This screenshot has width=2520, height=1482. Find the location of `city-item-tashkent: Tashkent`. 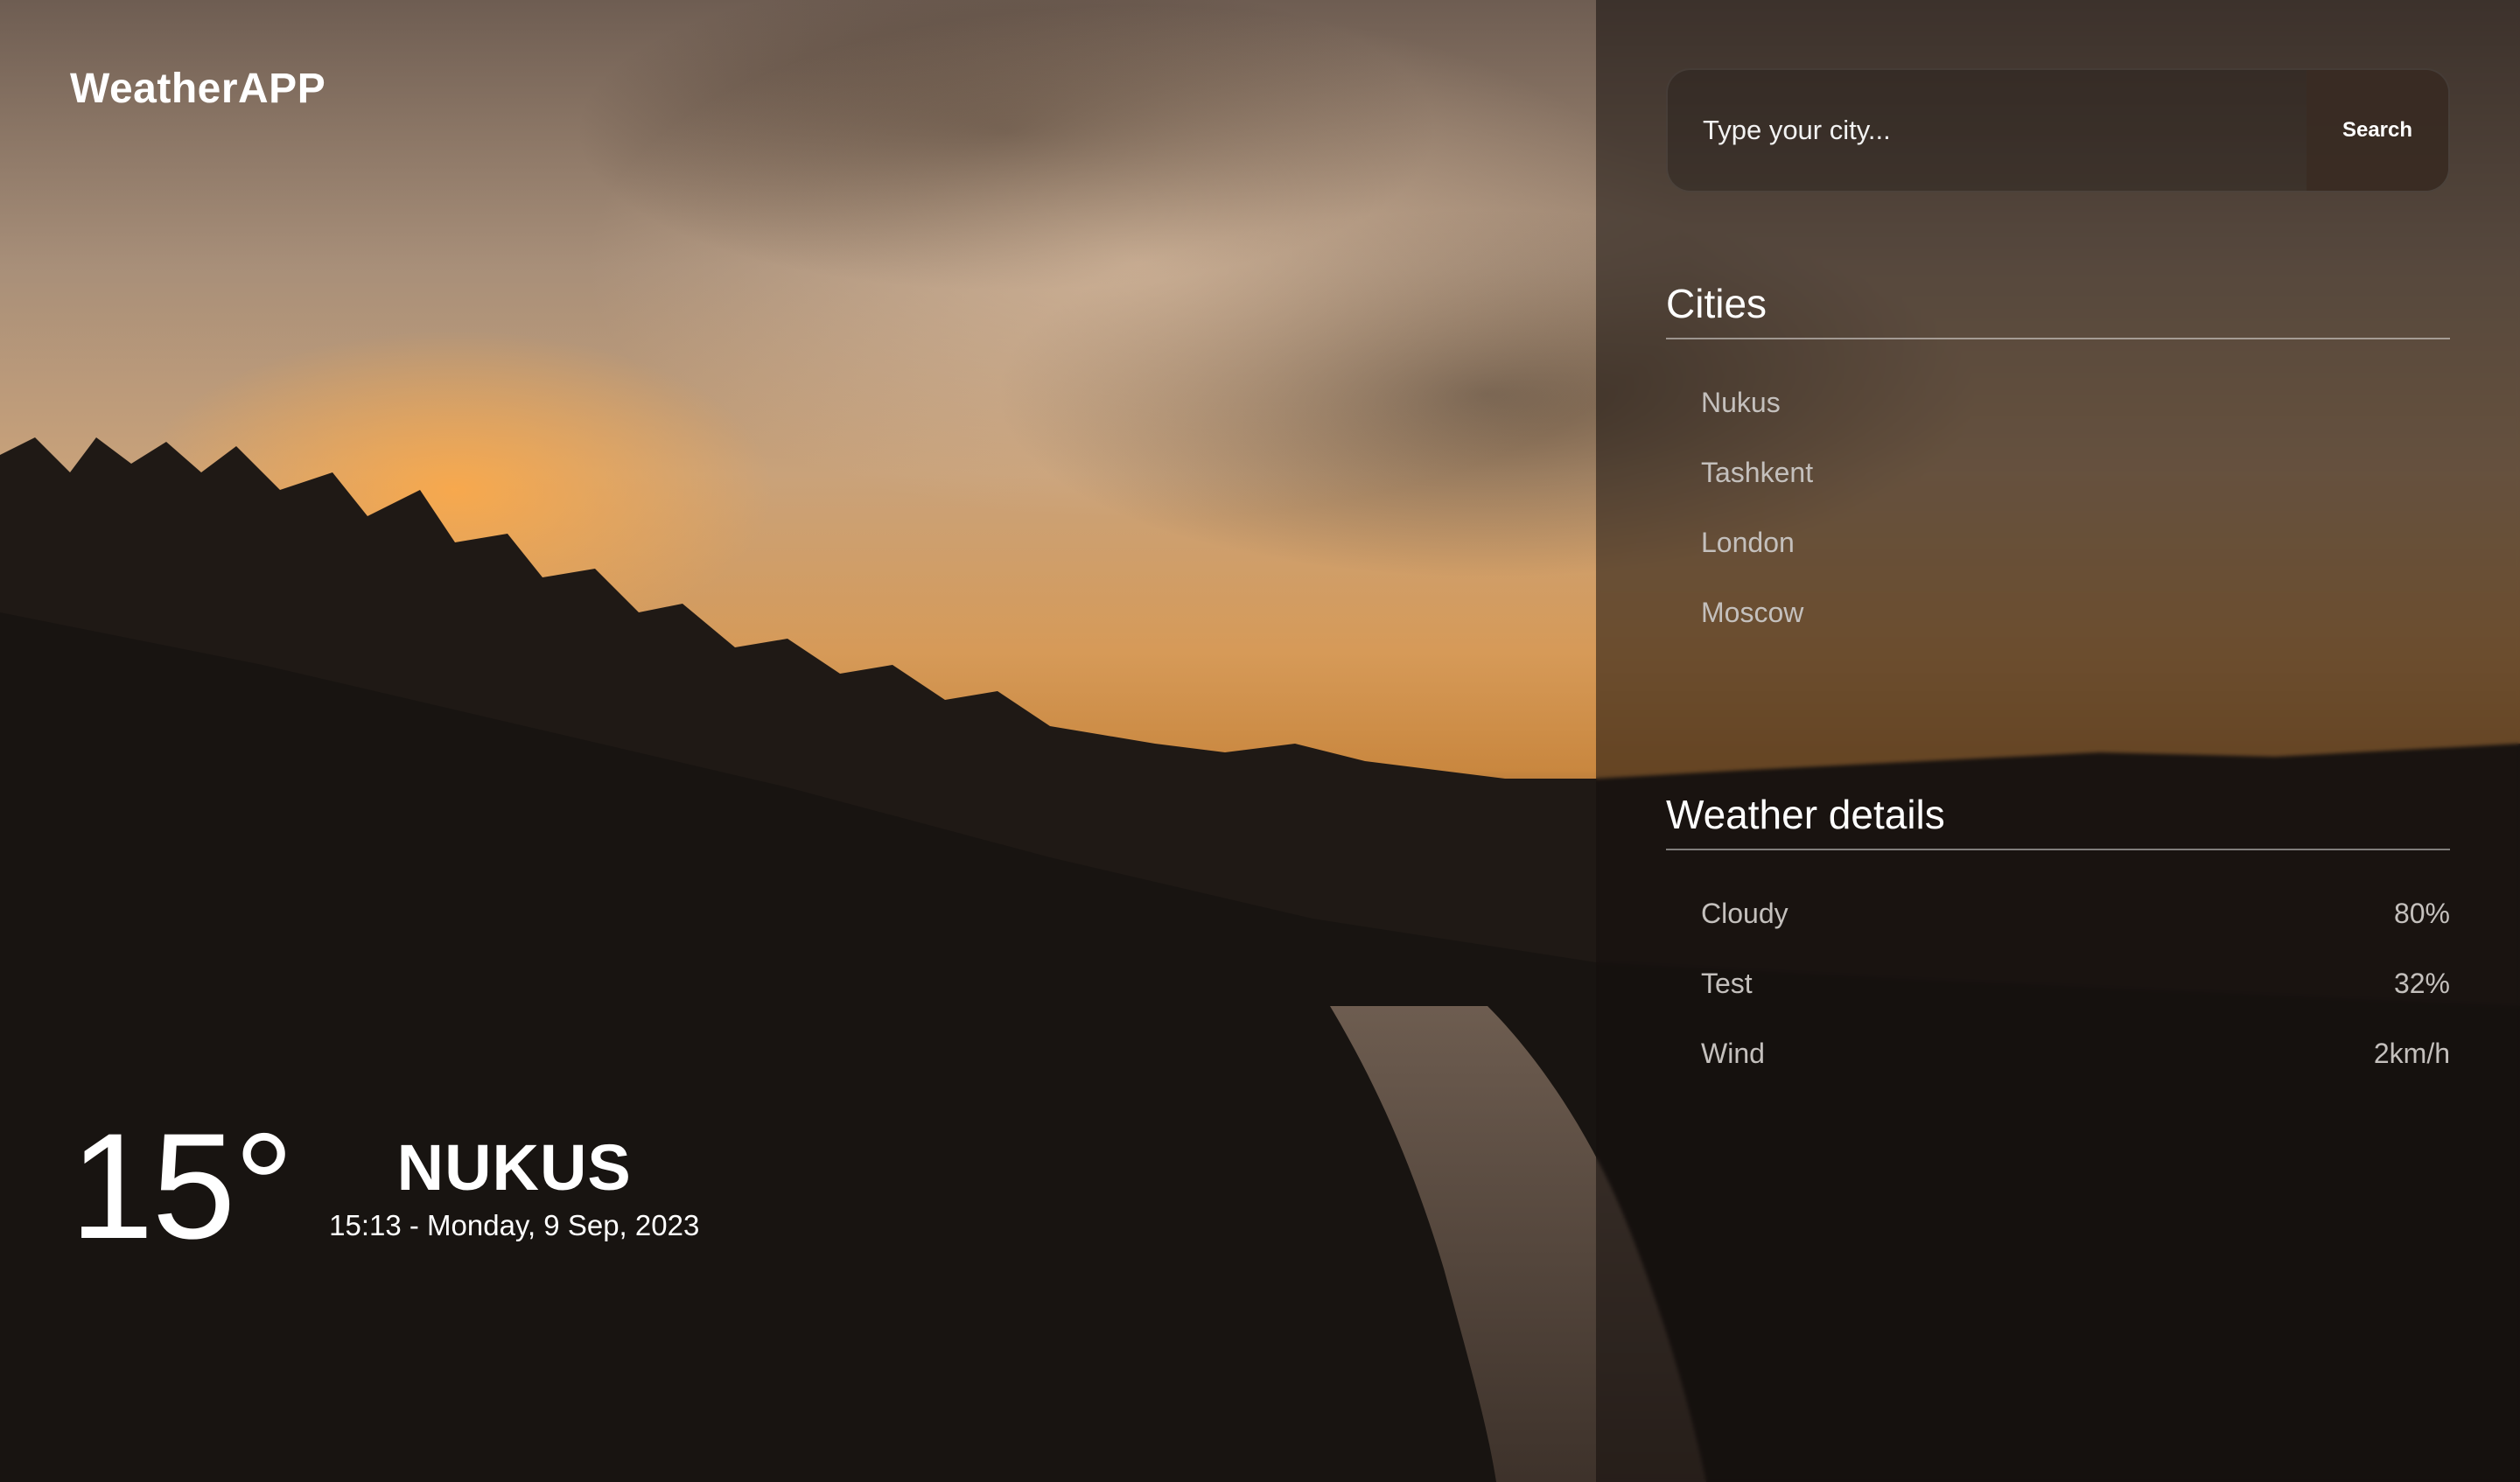

city-item-tashkent: Tashkent is located at coordinates (2075, 472).